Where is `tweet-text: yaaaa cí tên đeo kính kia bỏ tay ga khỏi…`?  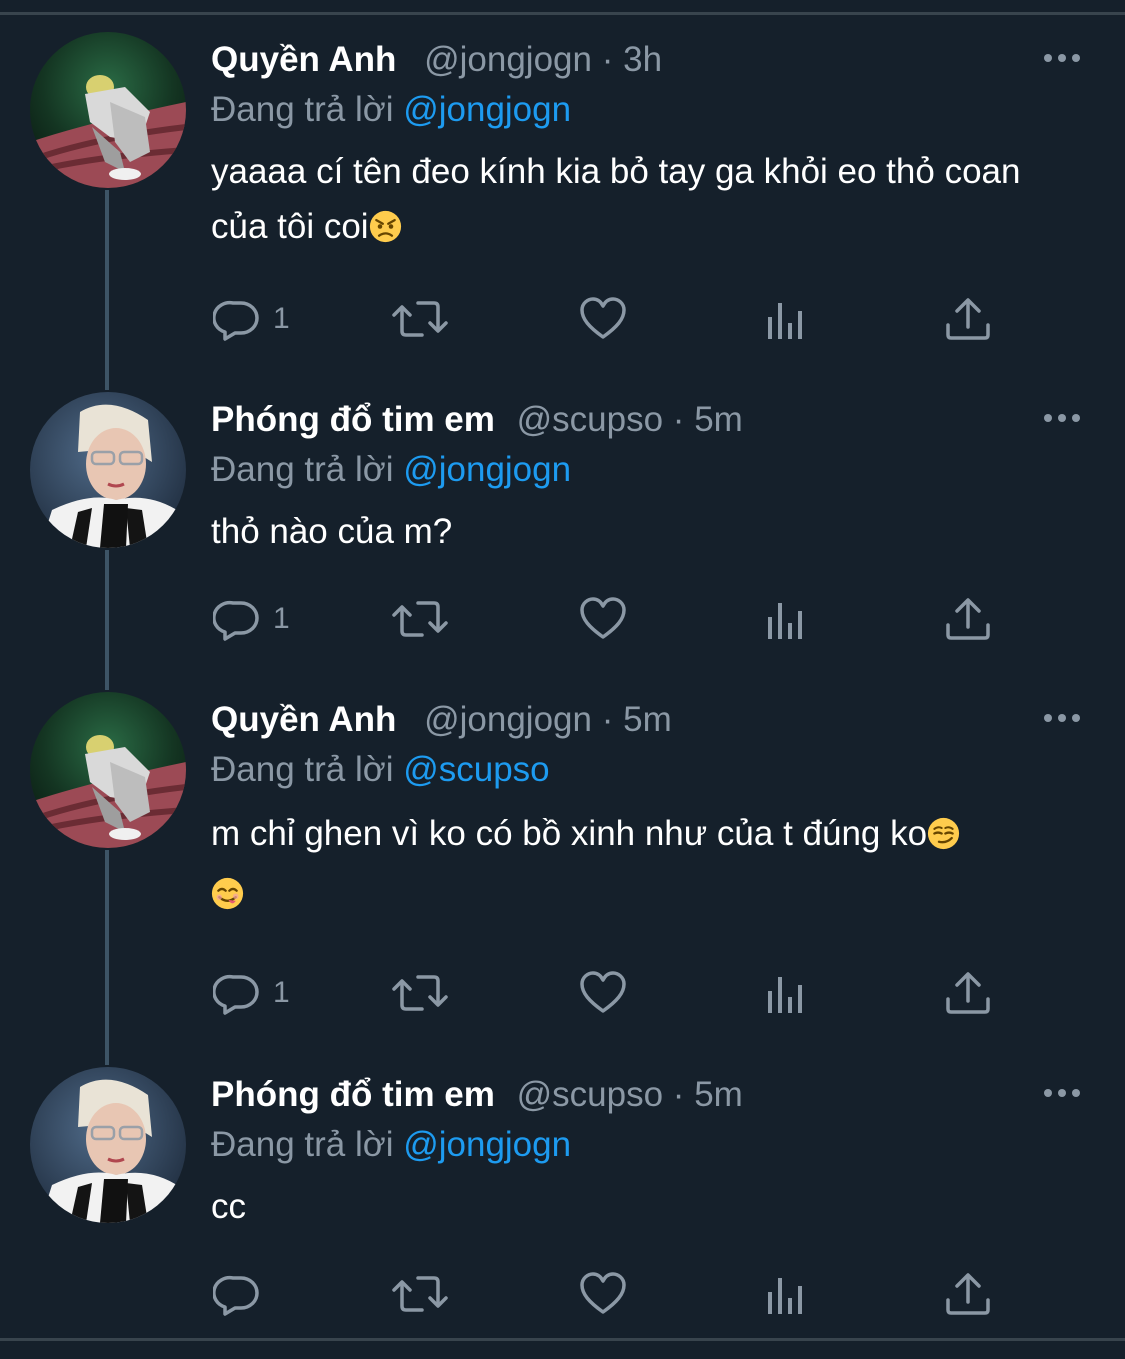 tweet-text: yaaaa cí tên đeo kính kia bỏ tay ga khỏi… is located at coordinates (641, 199).